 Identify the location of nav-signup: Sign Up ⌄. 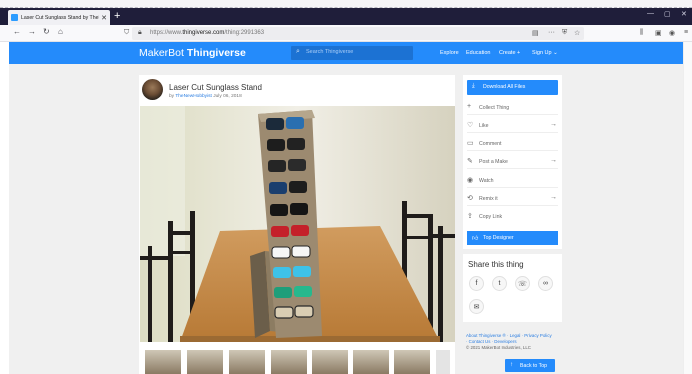
(545, 53).